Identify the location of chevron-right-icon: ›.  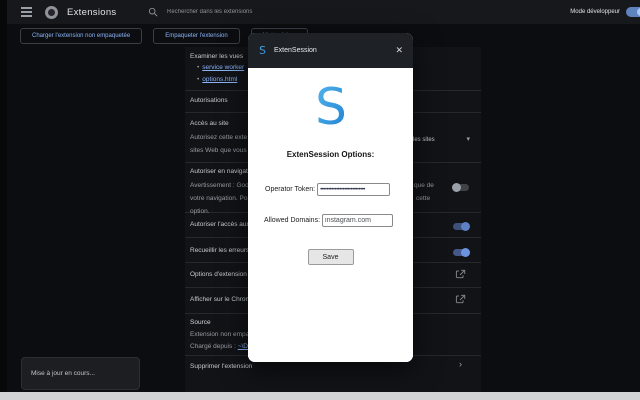
(460, 364).